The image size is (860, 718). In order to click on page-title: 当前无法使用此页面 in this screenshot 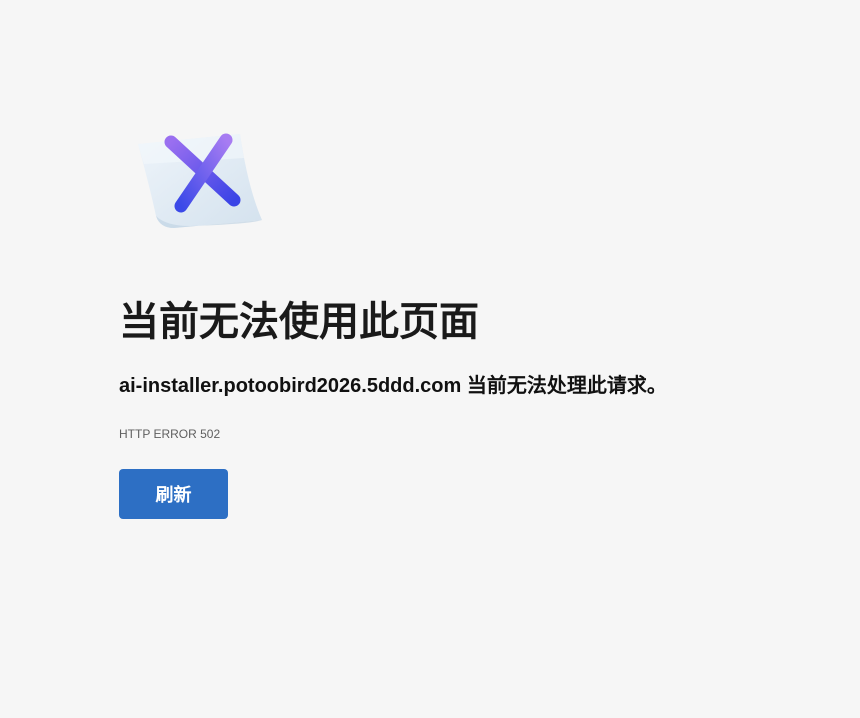, I will do `click(299, 322)`.